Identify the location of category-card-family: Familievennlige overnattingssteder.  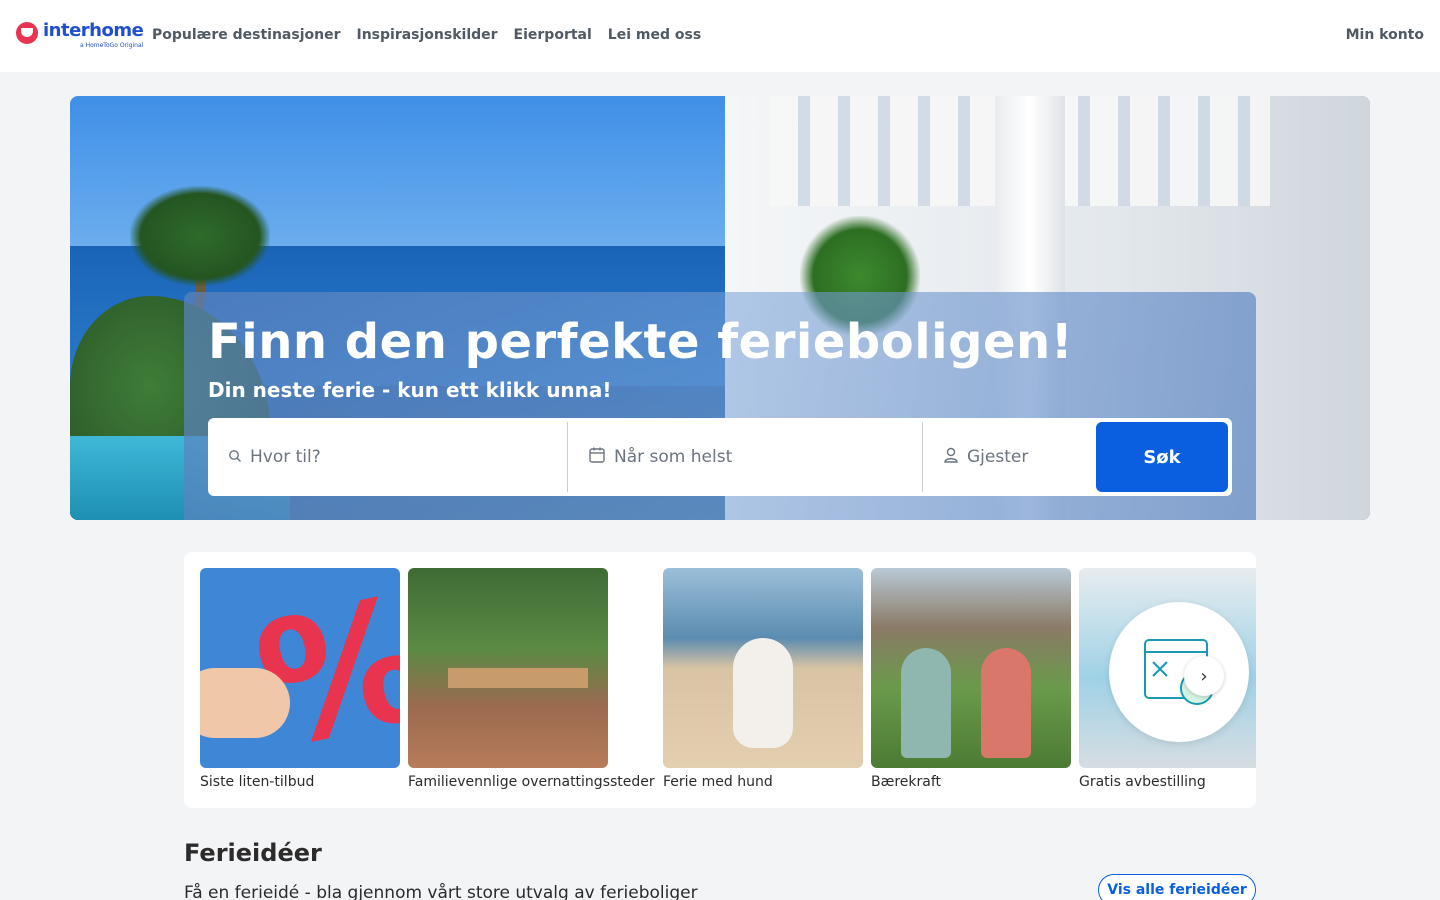
(531, 679).